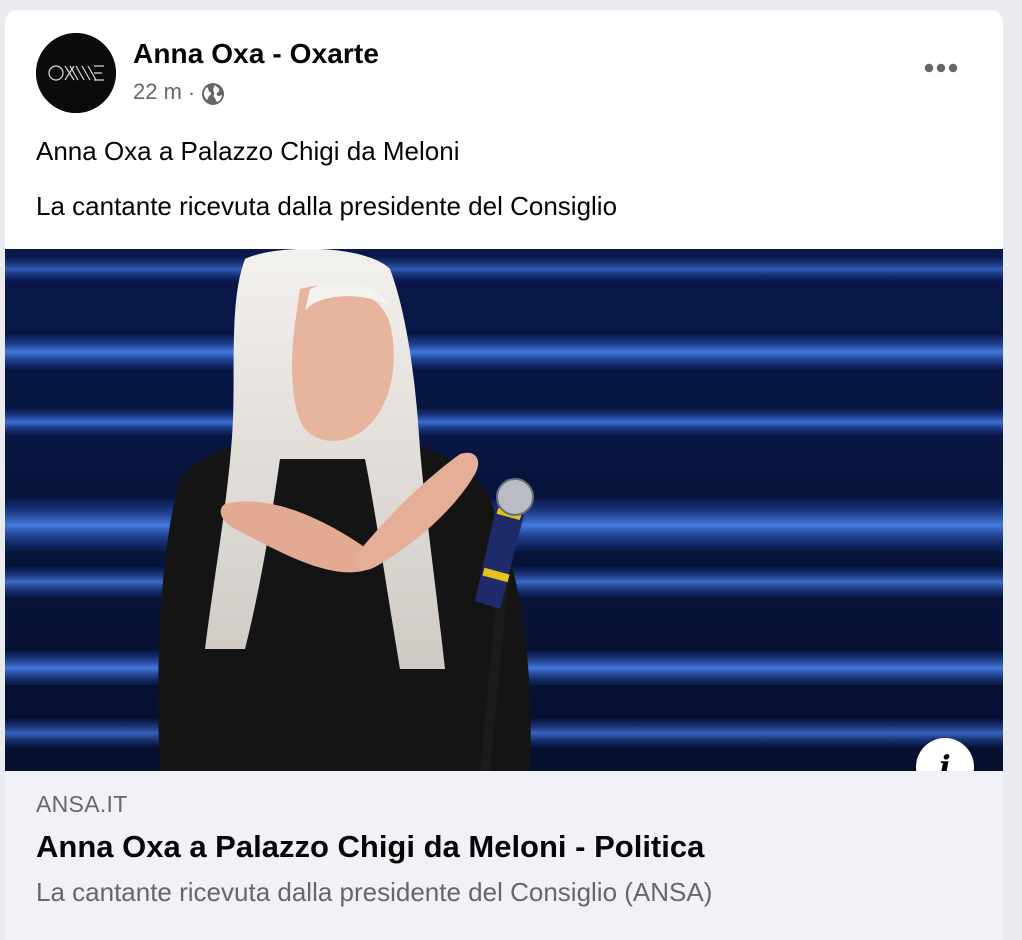 This screenshot has height=940, width=1022. What do you see at coordinates (248, 151) in the screenshot?
I see `post-line-1: Anna Oxa a Palazzo Chigi da Meloni` at bounding box center [248, 151].